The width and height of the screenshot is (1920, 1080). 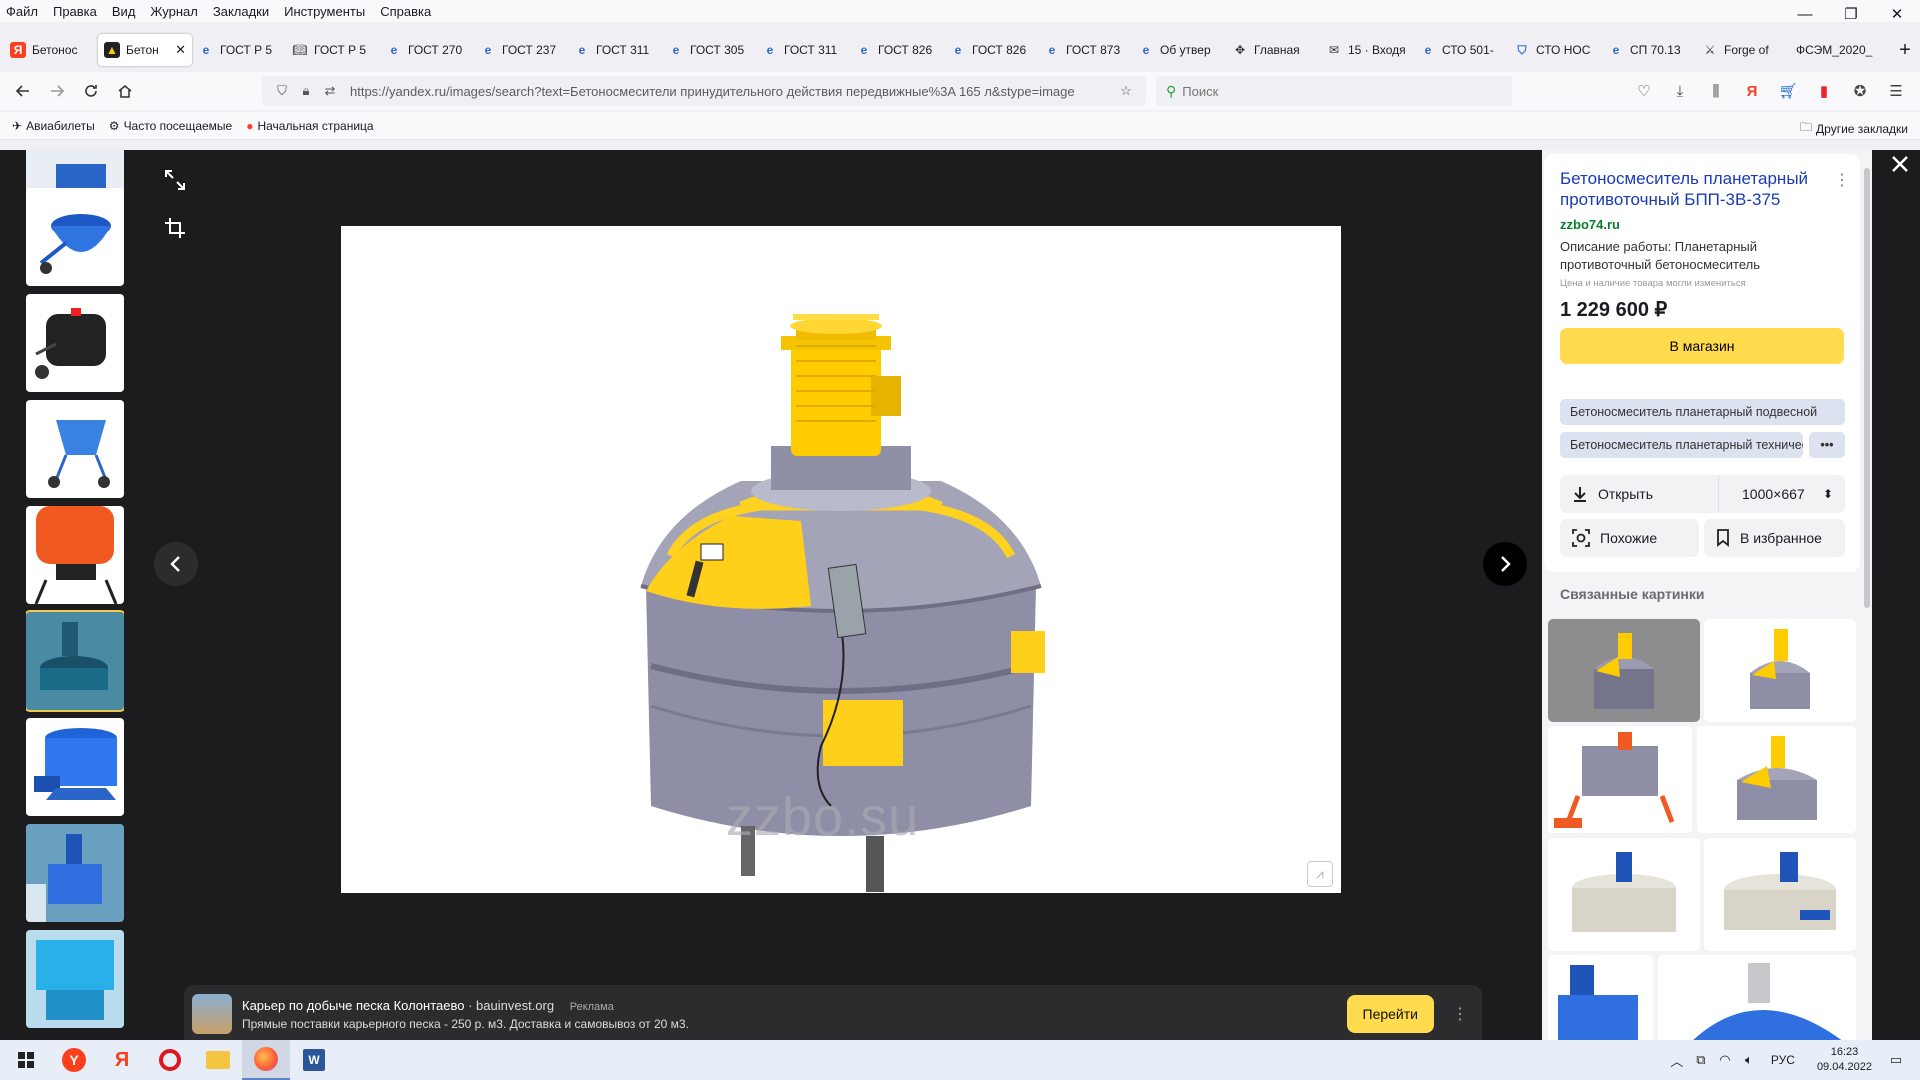 I want to click on favorite-button: В избранное, so click(x=1774, y=538).